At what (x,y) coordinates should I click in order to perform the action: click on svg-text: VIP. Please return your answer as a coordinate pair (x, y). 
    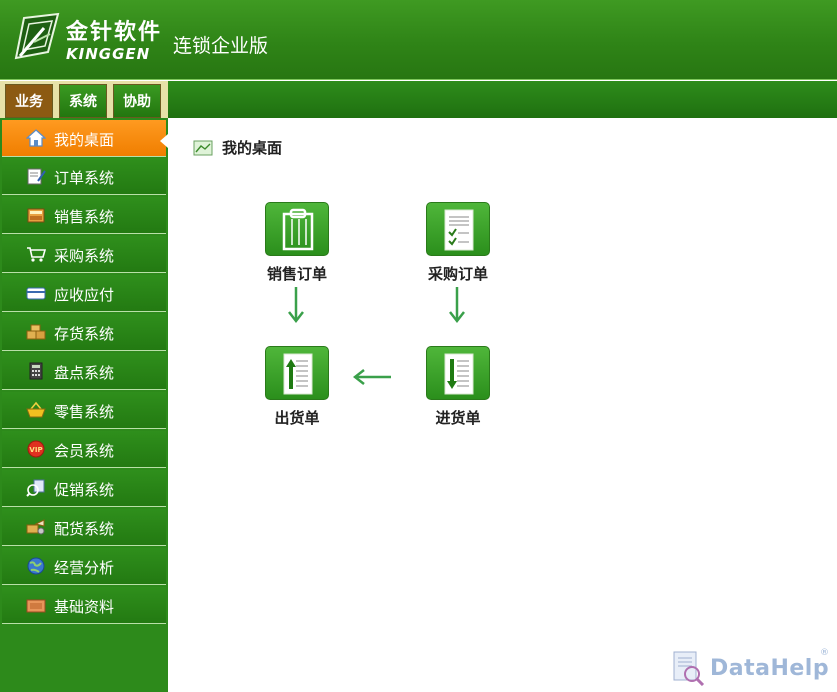
    Looking at the image, I should click on (35, 450).